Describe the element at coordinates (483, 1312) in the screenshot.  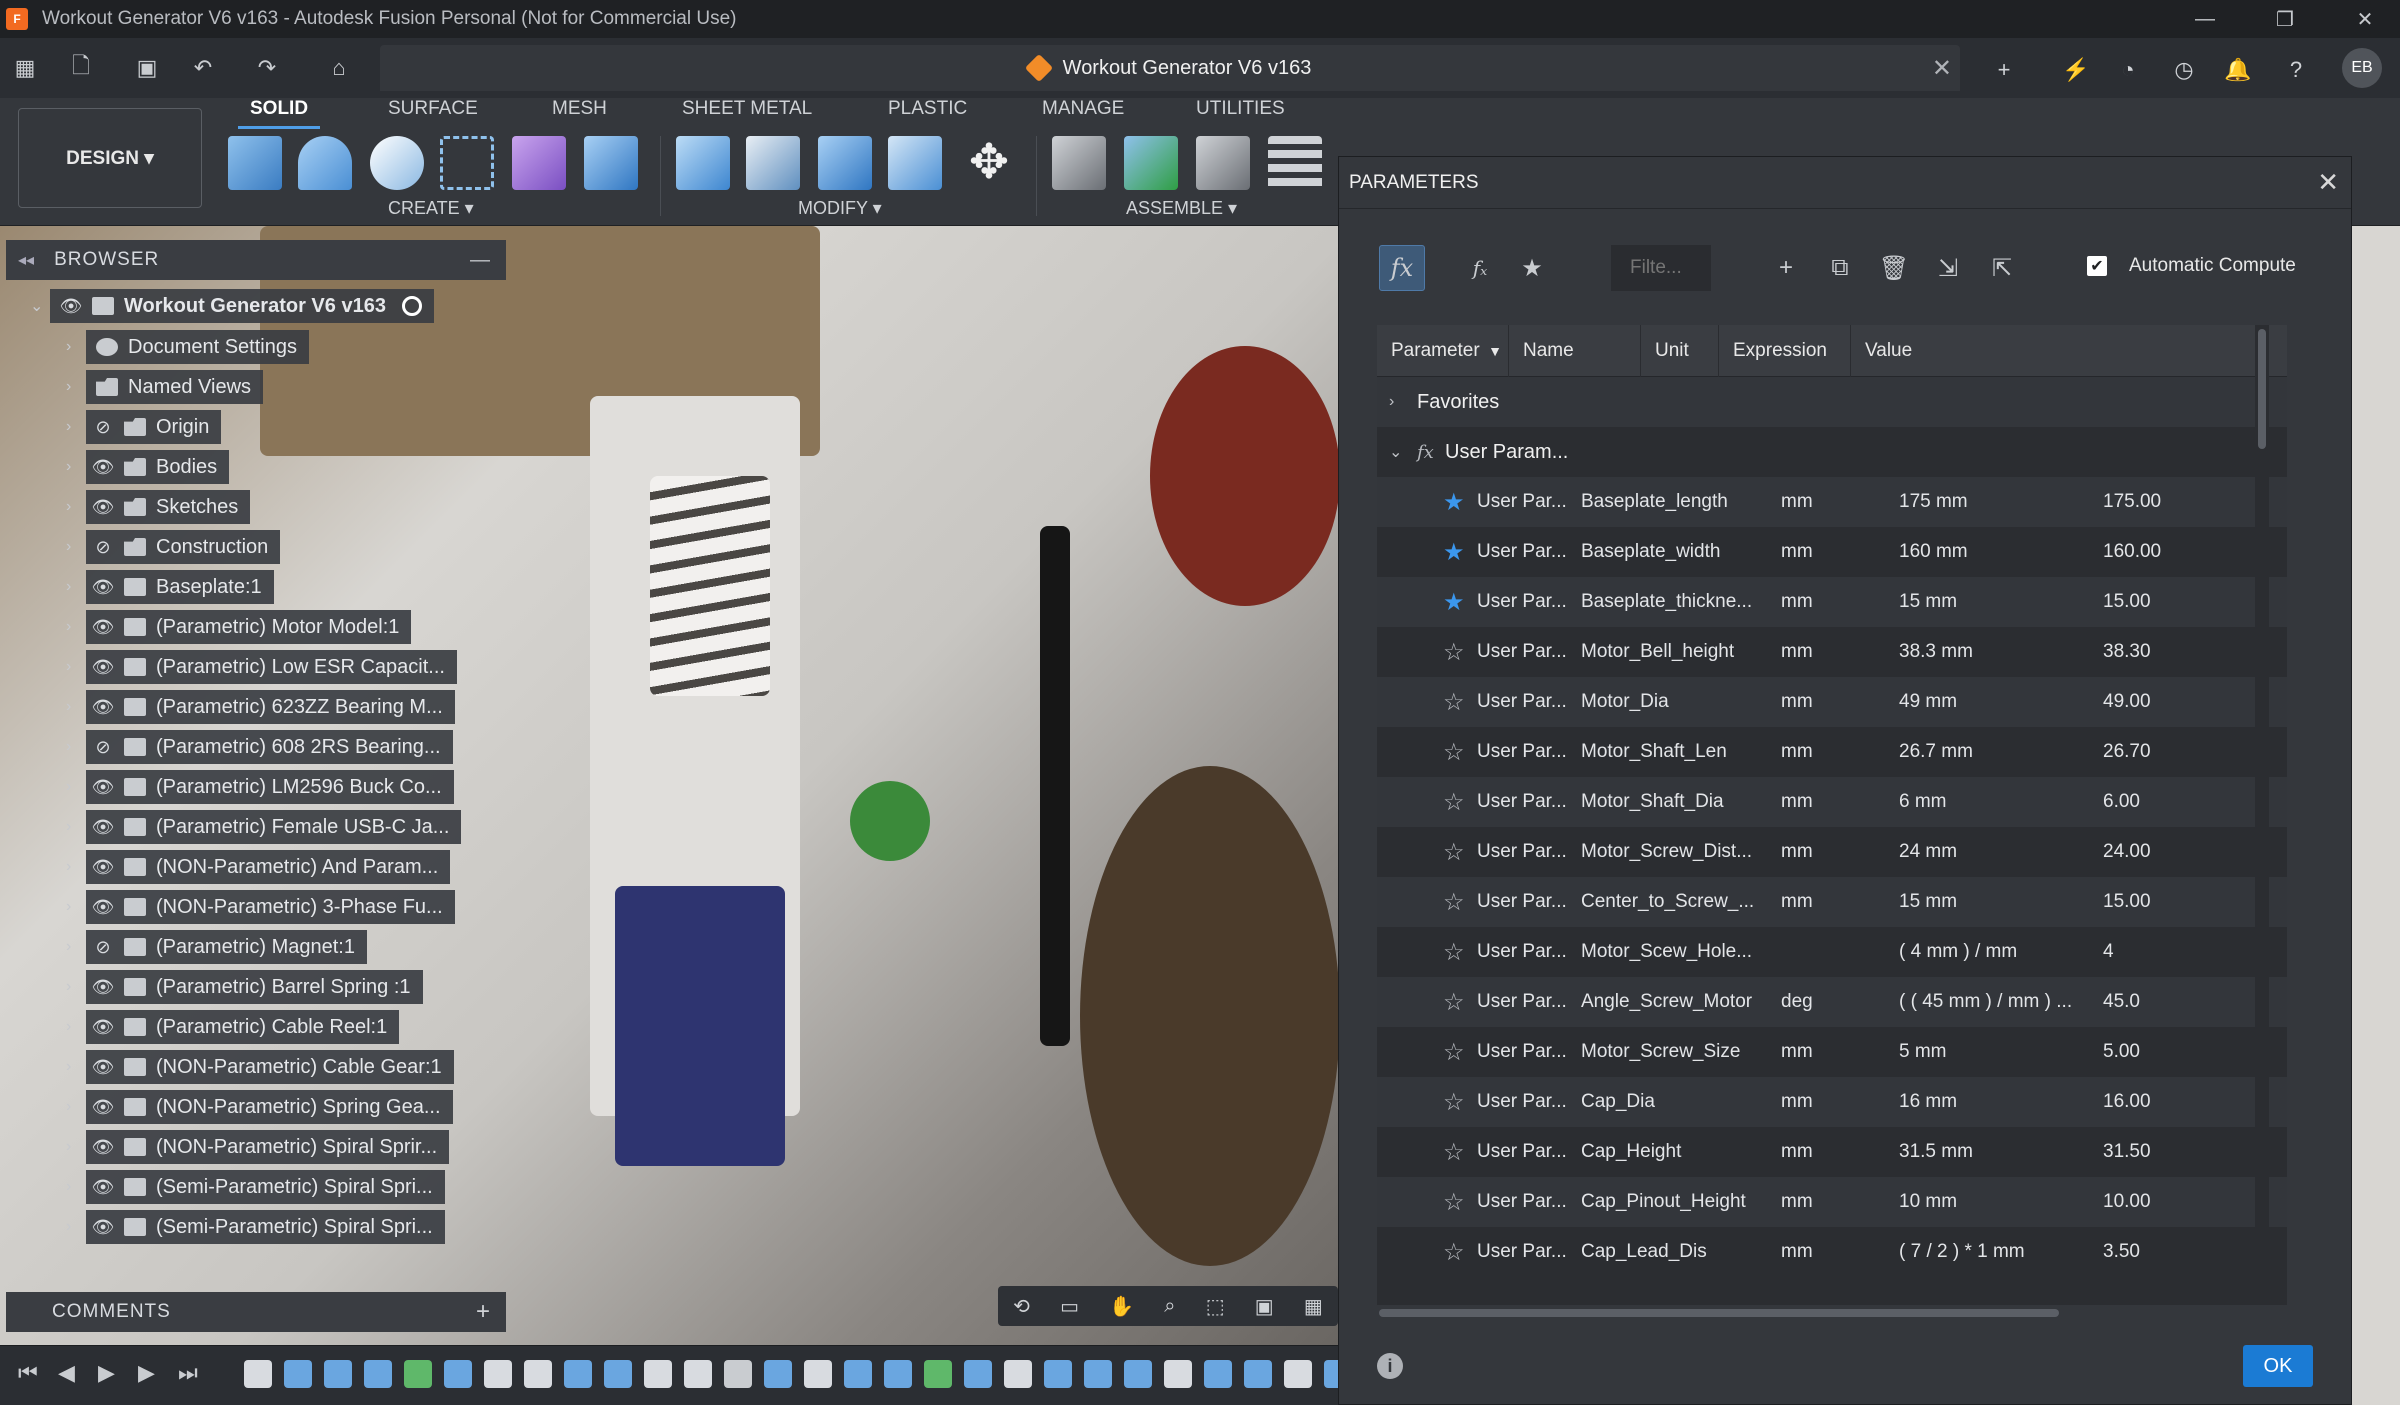
I see `add-comment-icon: +` at that location.